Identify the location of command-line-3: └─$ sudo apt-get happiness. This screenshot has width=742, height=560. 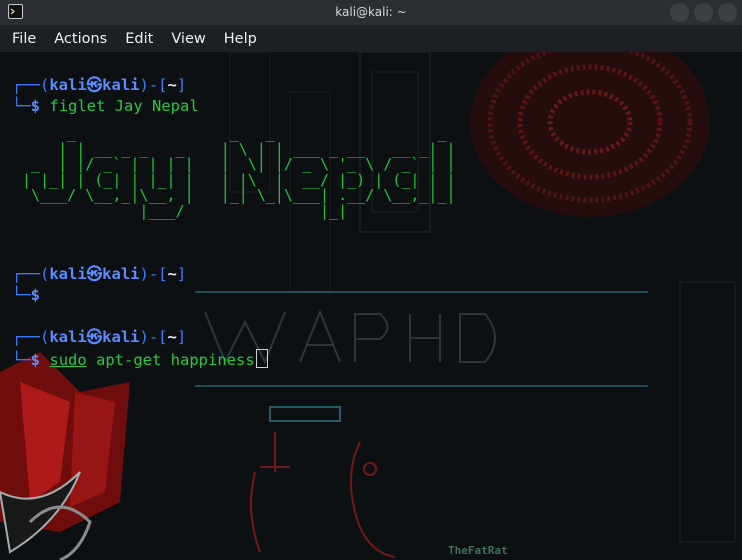
(140, 359).